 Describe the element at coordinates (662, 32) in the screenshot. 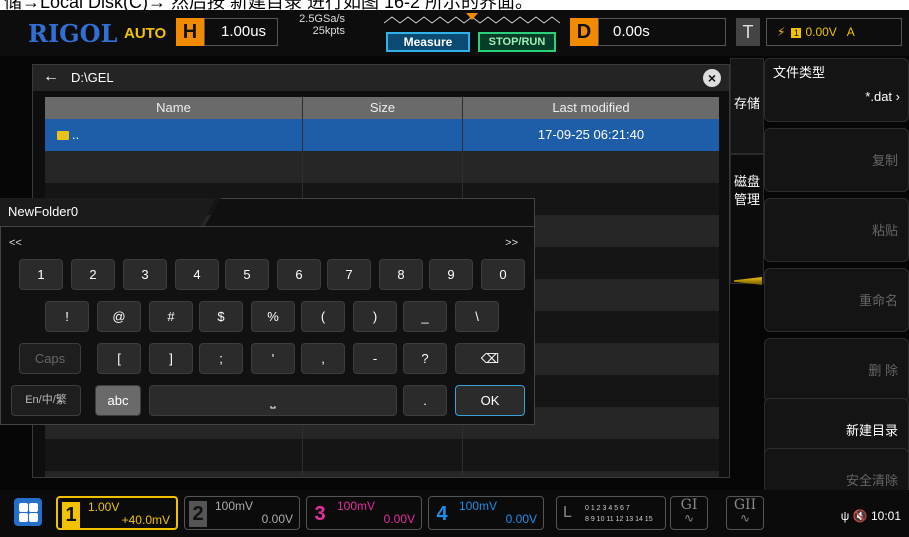

I see `delay-value: 0.00s` at that location.